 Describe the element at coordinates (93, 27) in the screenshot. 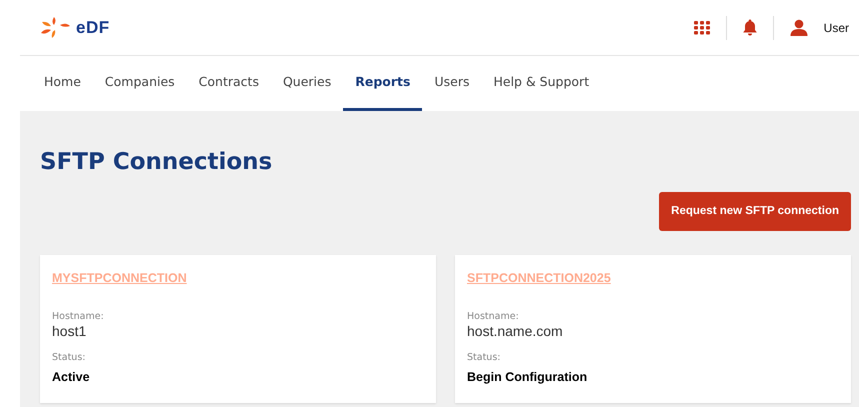

I see `logo-text: eDF` at that location.